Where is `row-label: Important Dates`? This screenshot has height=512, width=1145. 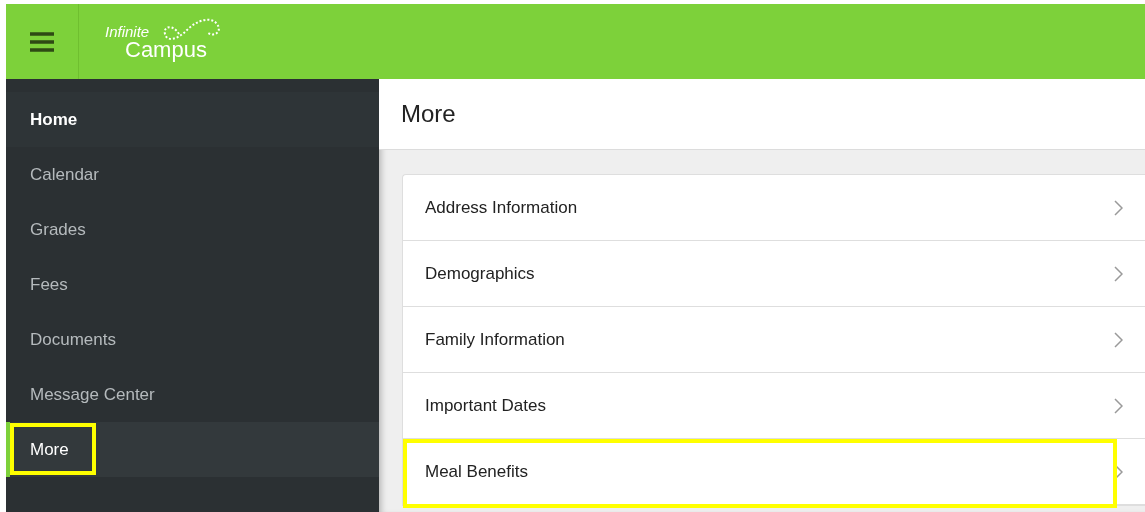
row-label: Important Dates is located at coordinates (485, 405).